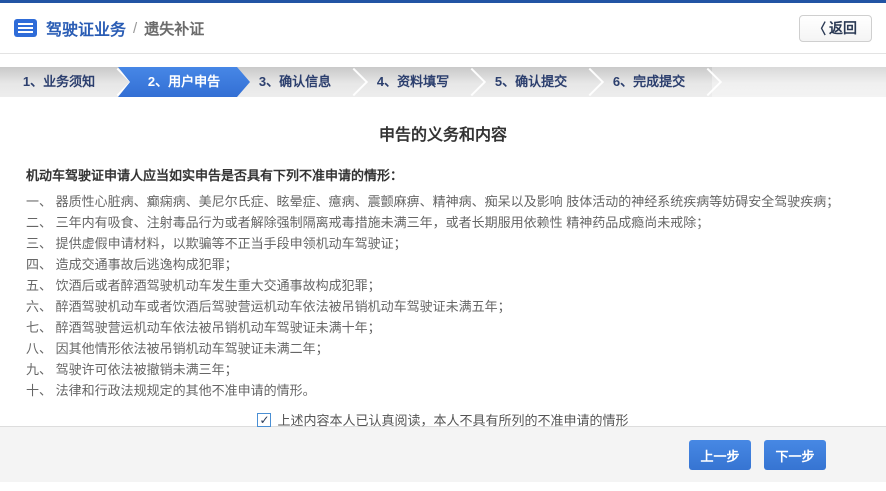 This screenshot has width=886, height=491. I want to click on breadcrumb-current: 遗失补证, so click(174, 29).